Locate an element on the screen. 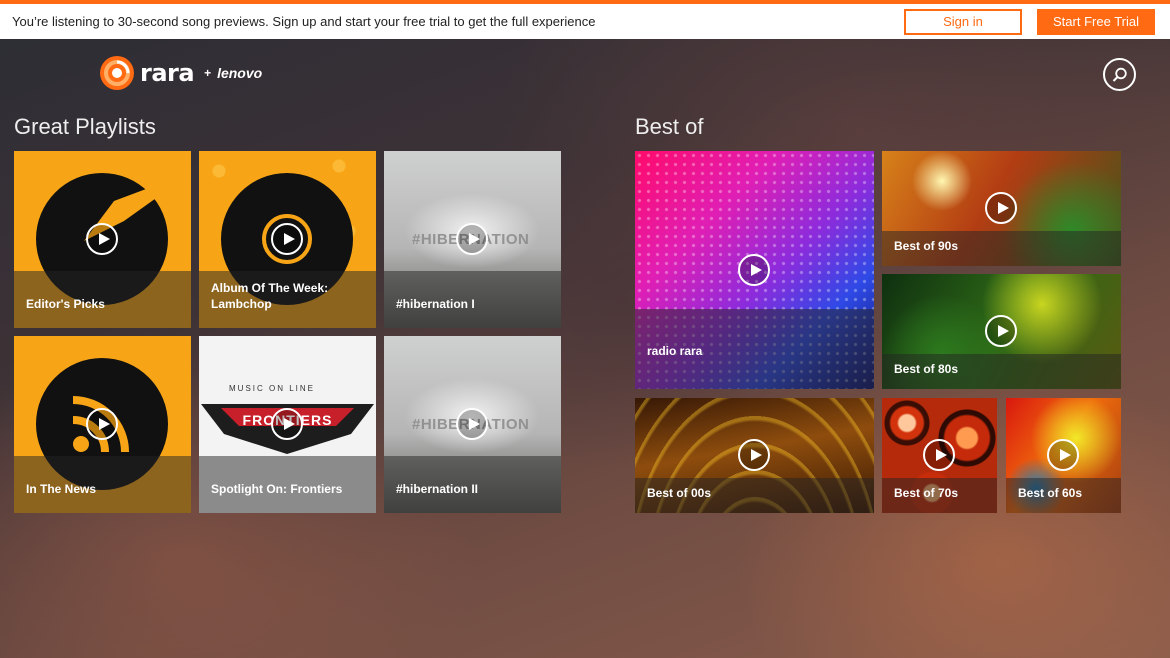 Image resolution: width=1170 pixels, height=658 pixels. playlist-label: #hibernation II is located at coordinates (437, 489).